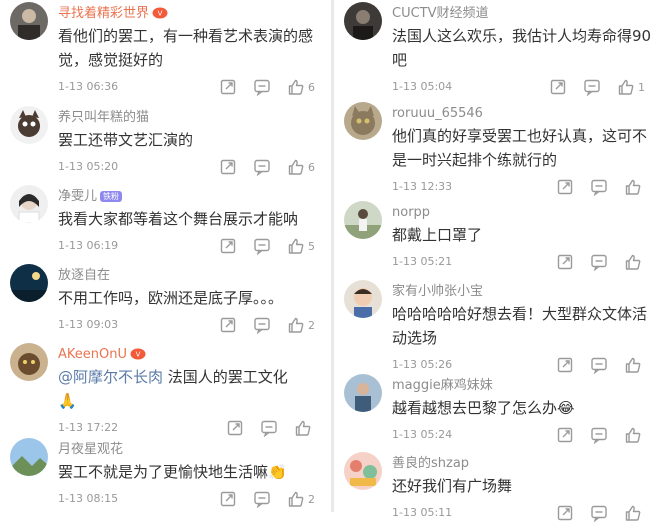 The width and height of the screenshot is (661, 522). I want to click on timestamp: 1-13 06:36, so click(88, 86).